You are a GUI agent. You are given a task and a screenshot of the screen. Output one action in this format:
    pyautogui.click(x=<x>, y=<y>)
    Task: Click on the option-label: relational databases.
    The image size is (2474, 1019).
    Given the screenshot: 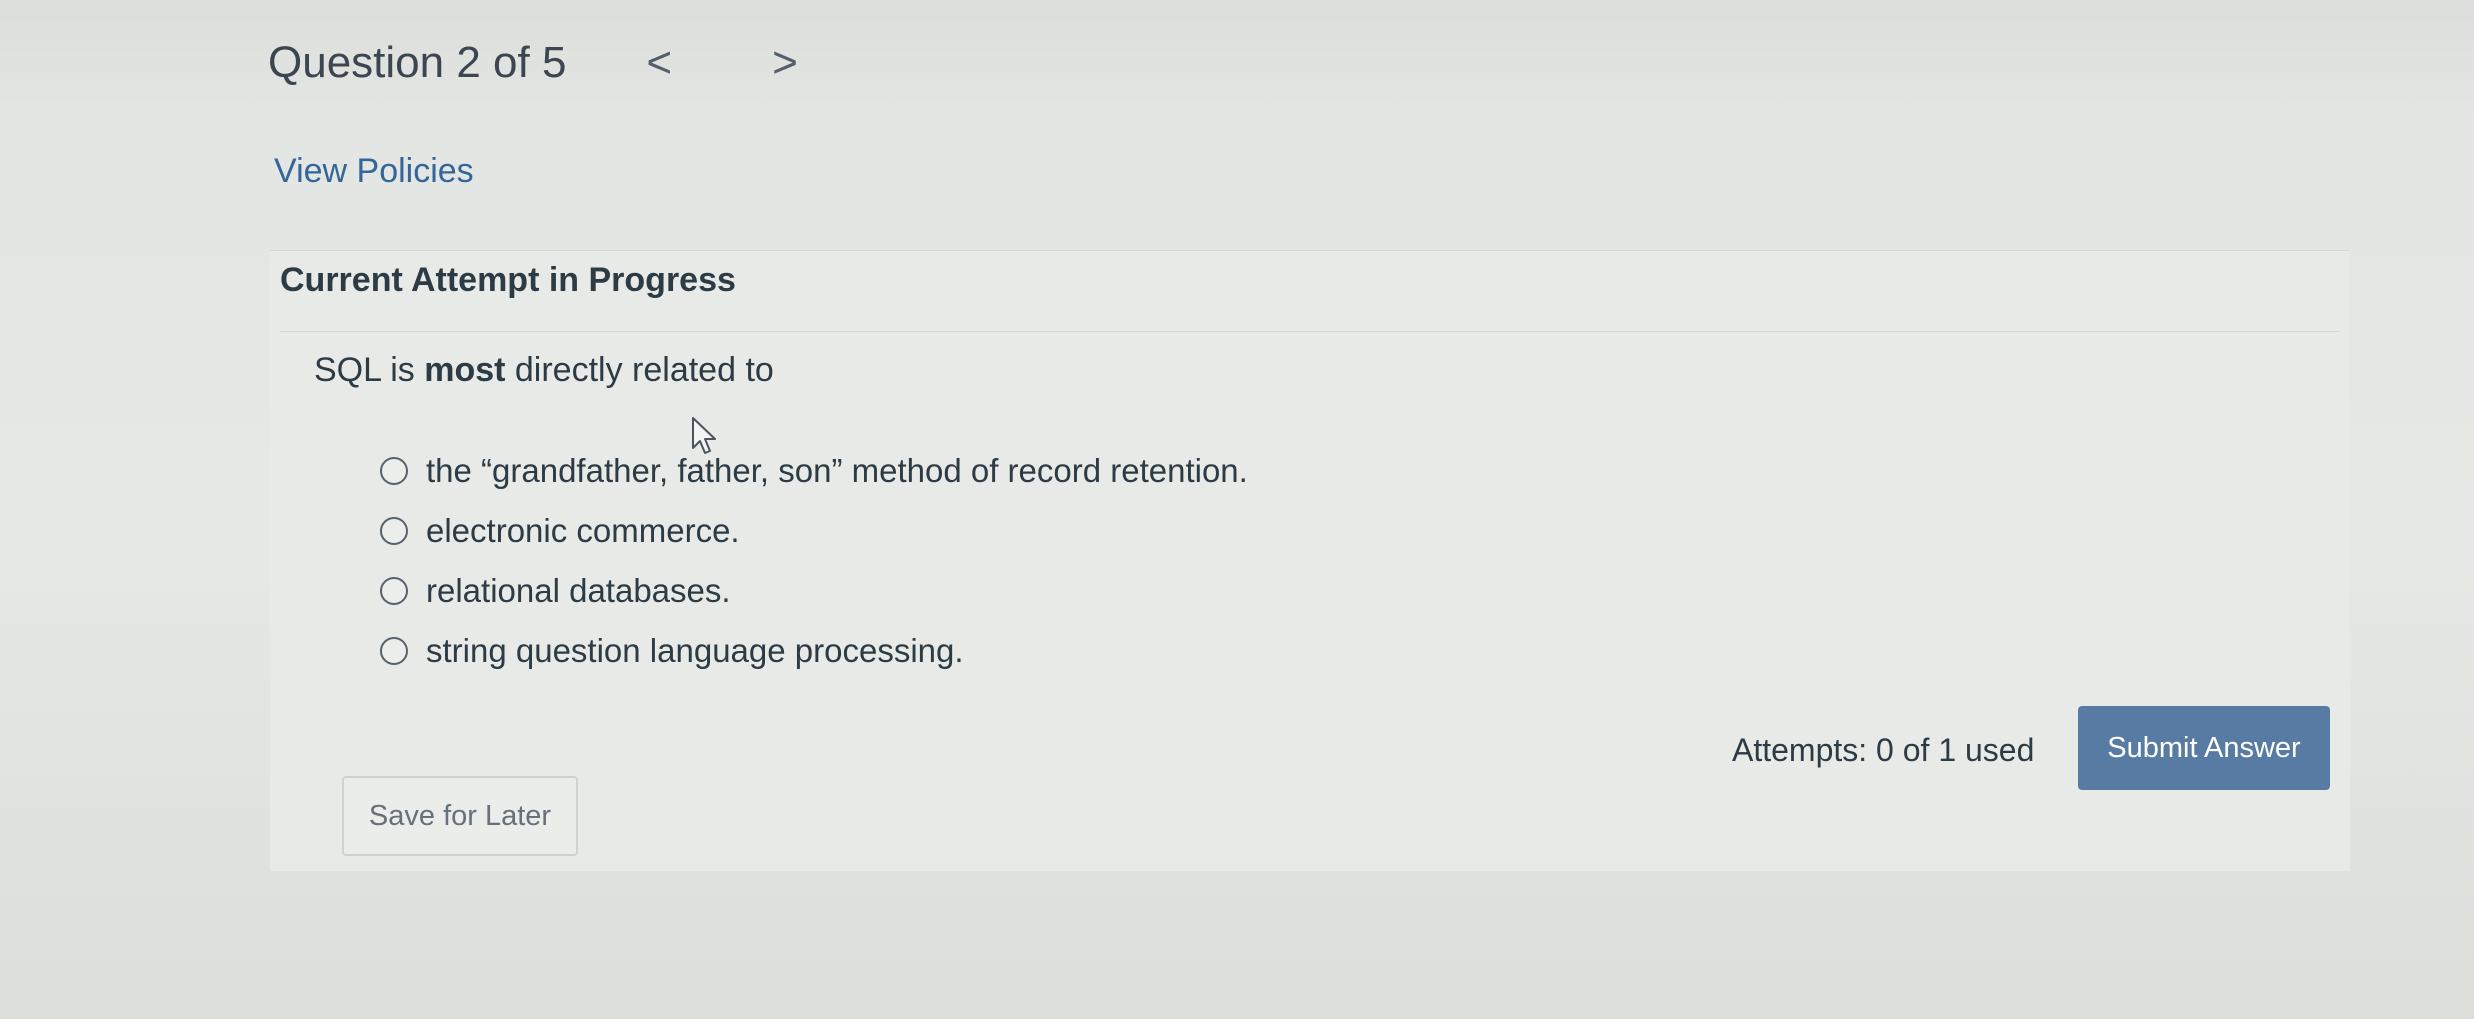 What is the action you would take?
    pyautogui.click(x=578, y=590)
    